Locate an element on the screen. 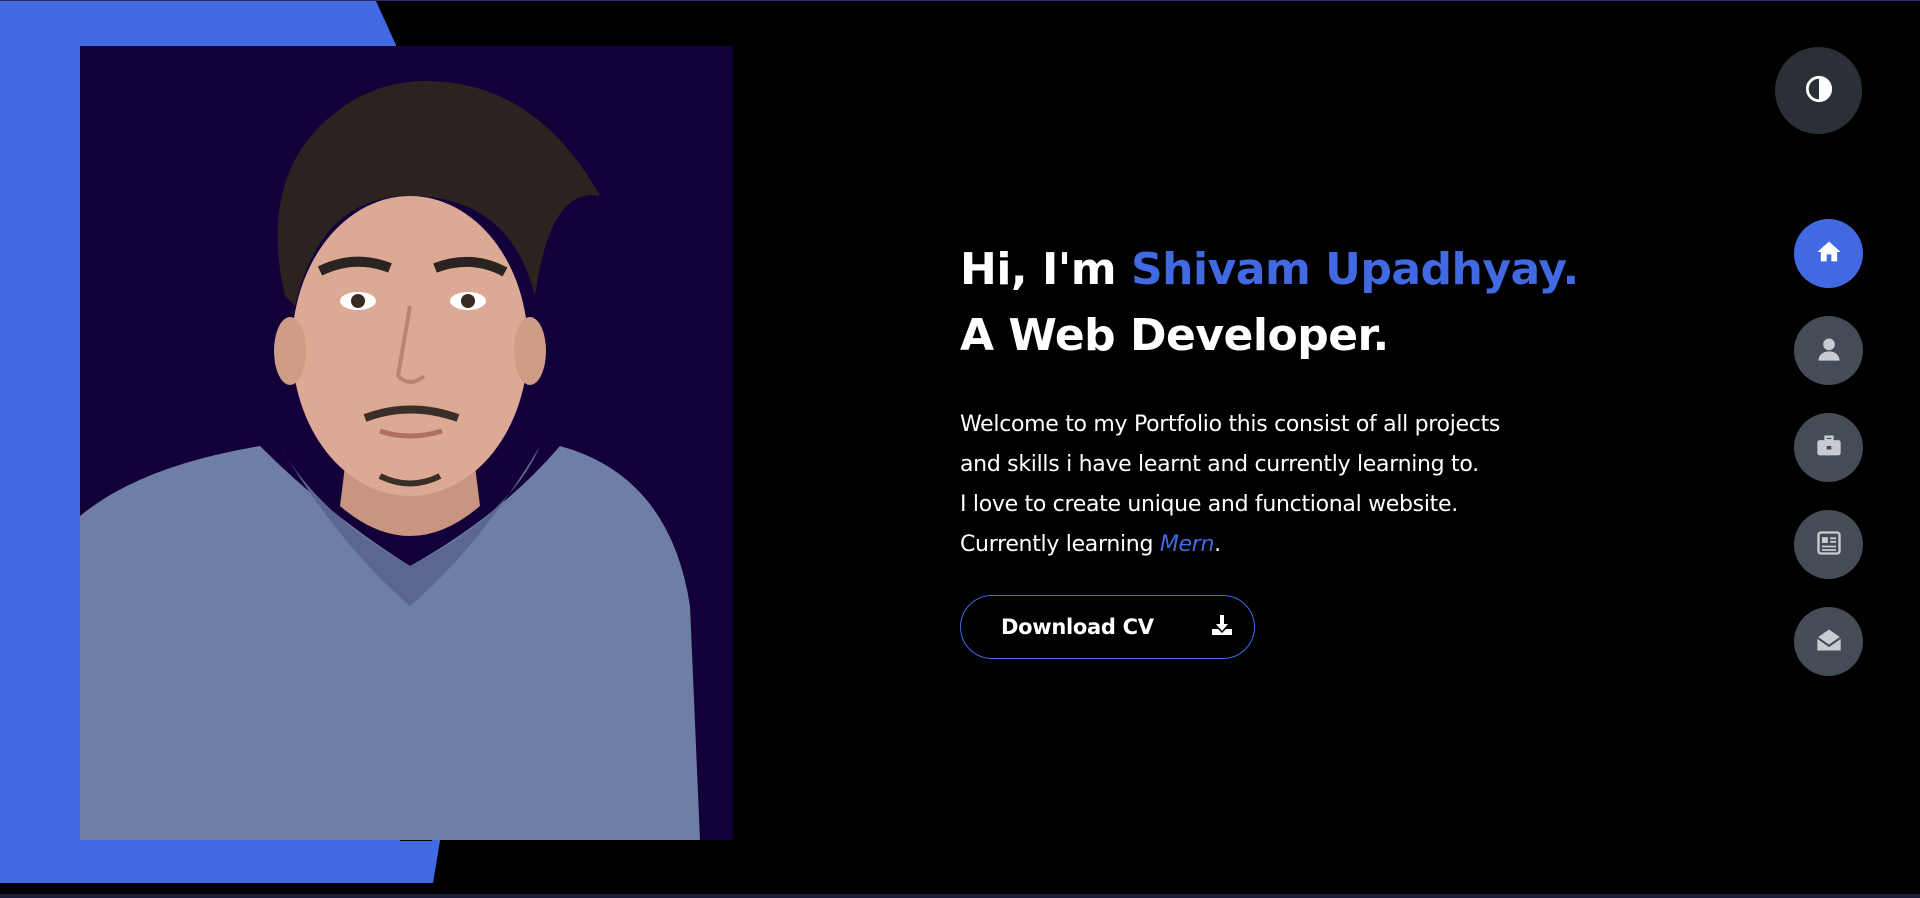 The height and width of the screenshot is (898, 1920). learning-suffix: . is located at coordinates (1217, 544).